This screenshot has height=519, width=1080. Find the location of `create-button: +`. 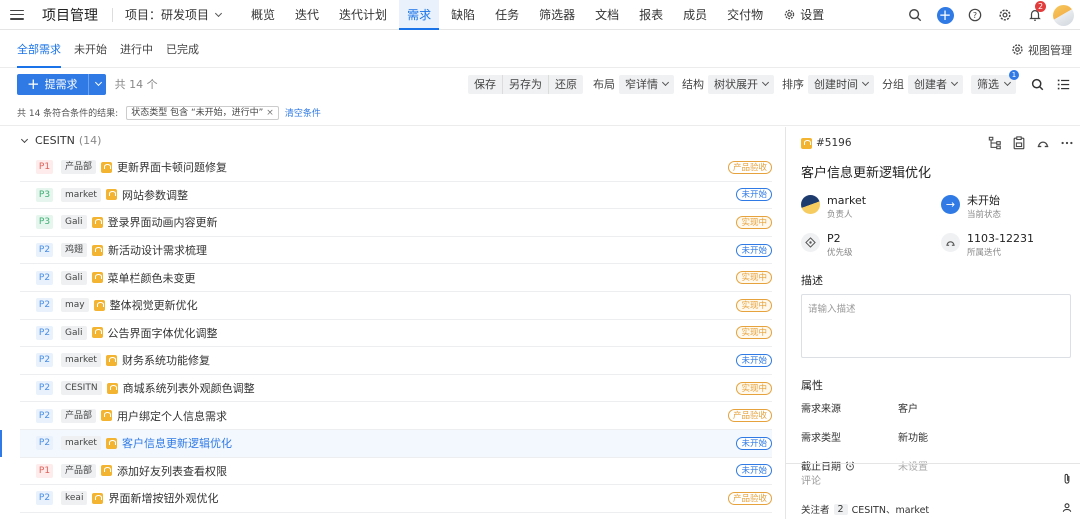

create-button: + is located at coordinates (945, 15).